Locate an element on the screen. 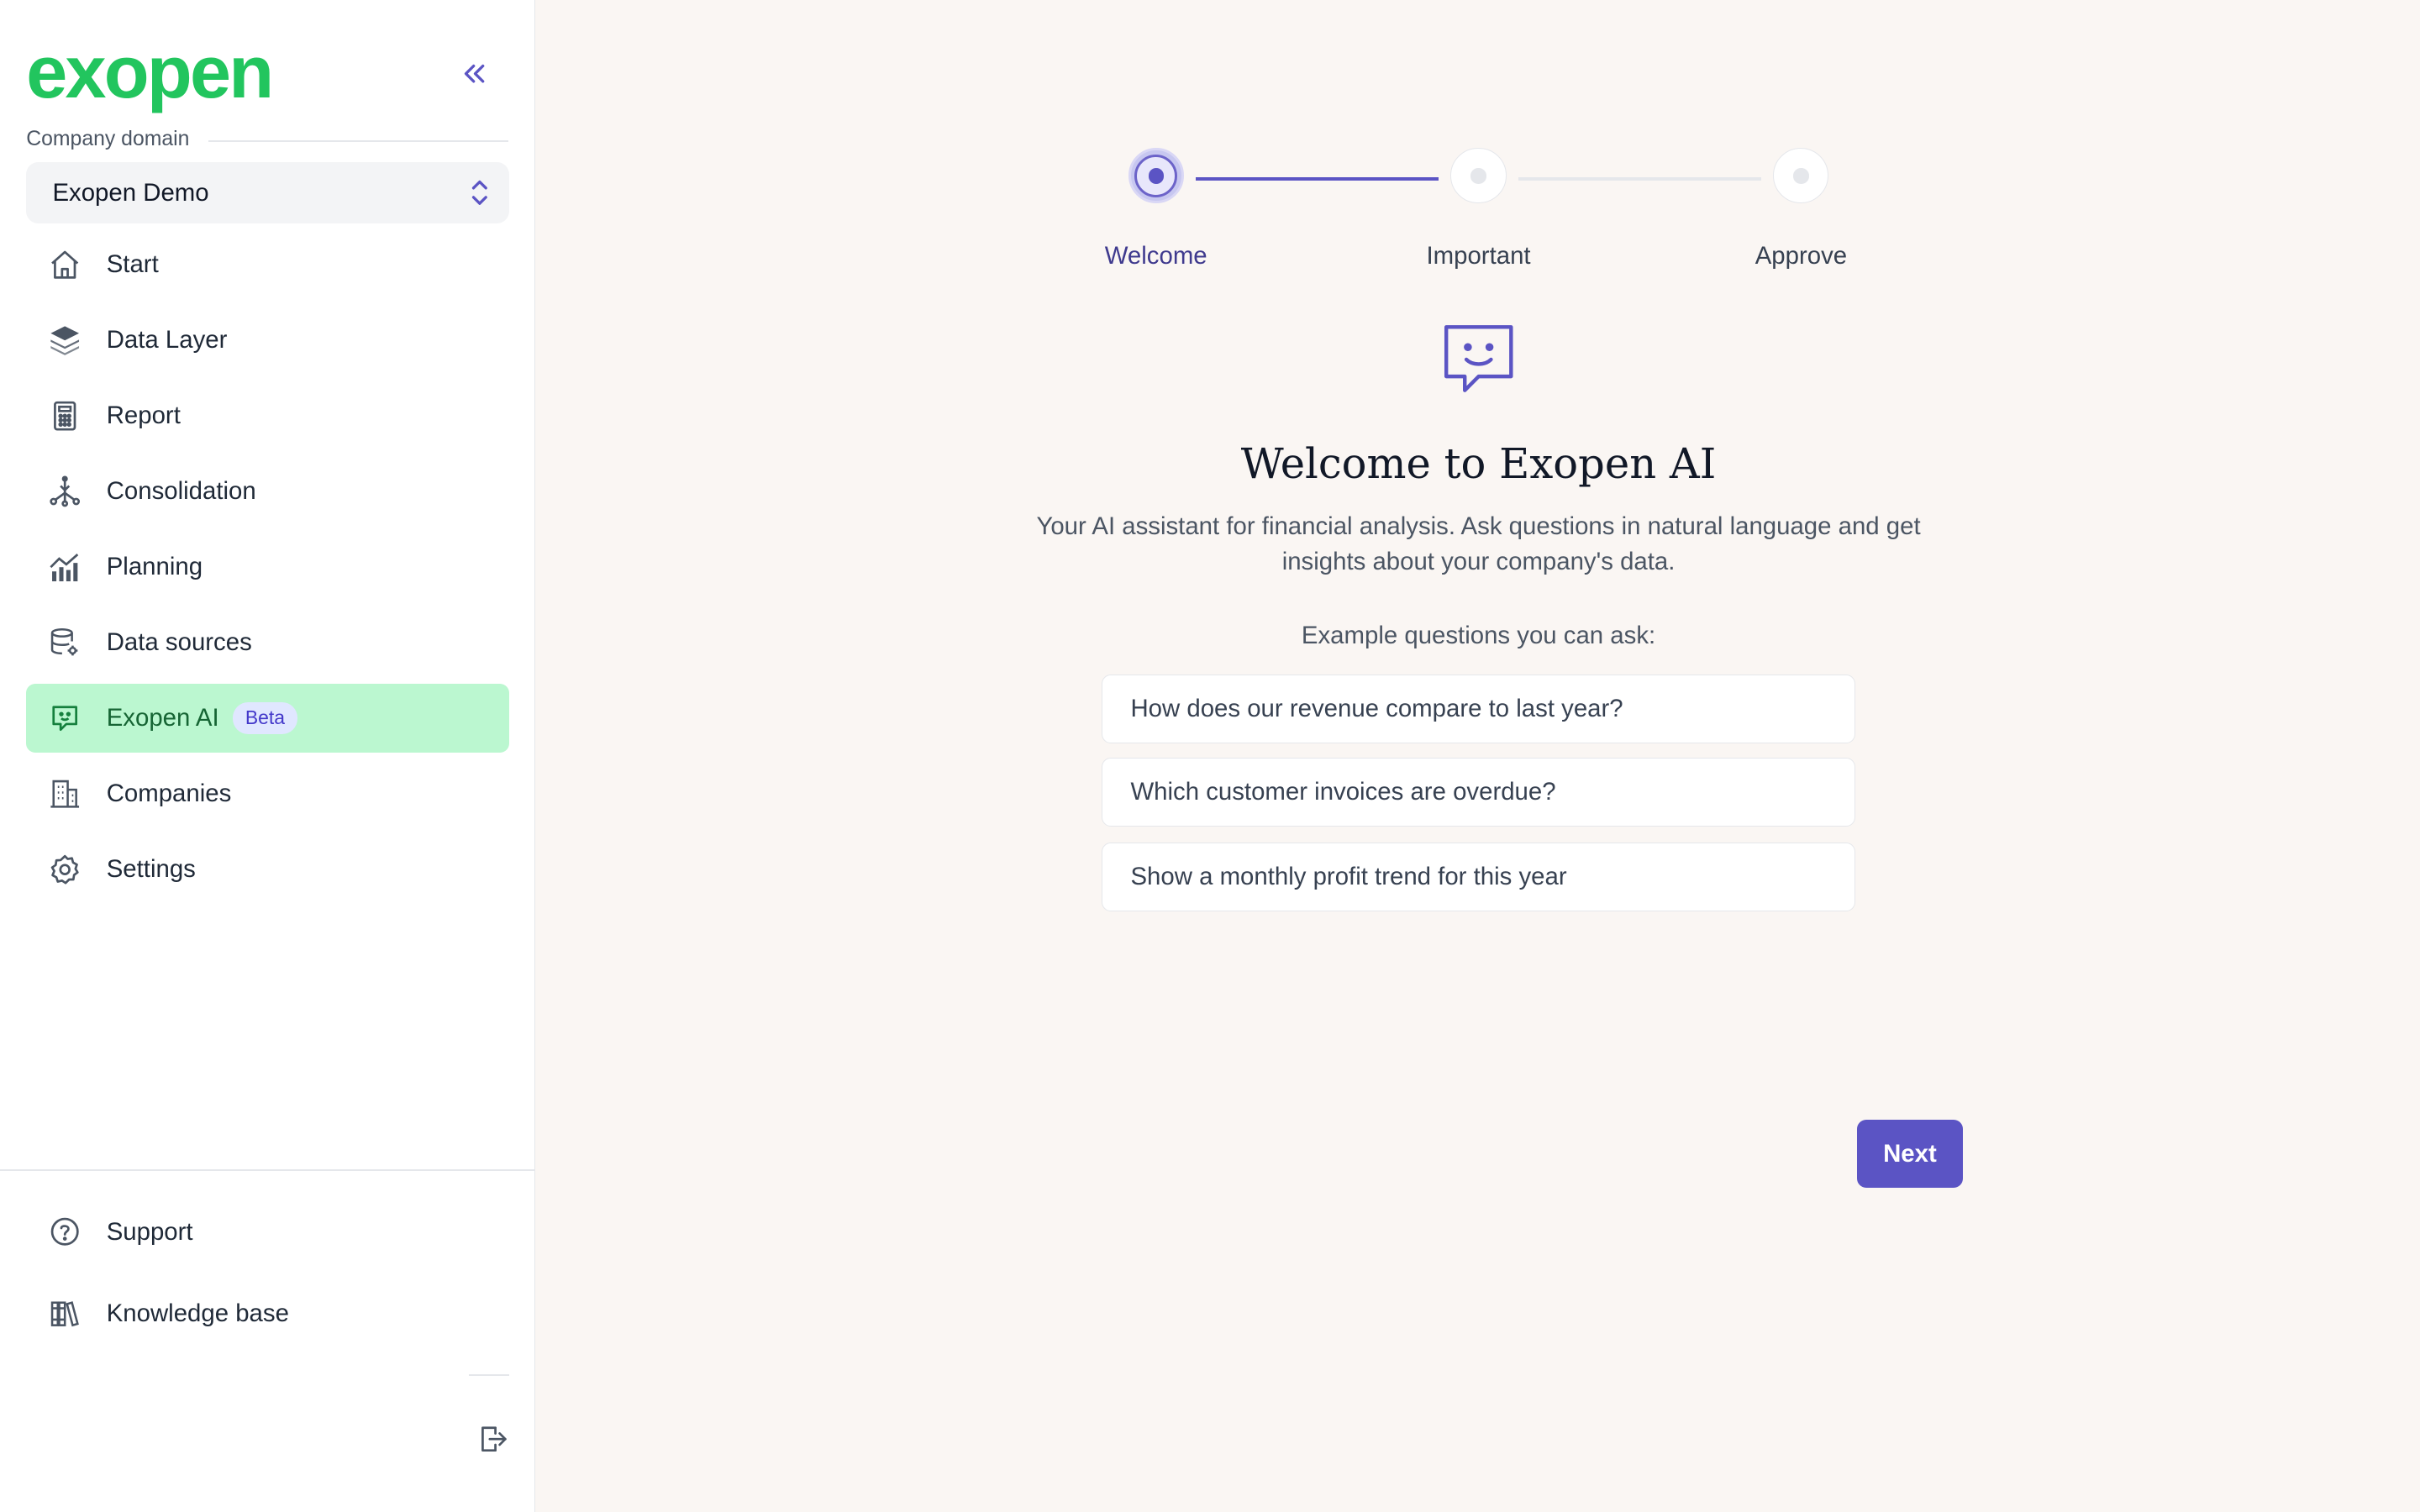  sidebar-item-report: Report is located at coordinates (268, 416).